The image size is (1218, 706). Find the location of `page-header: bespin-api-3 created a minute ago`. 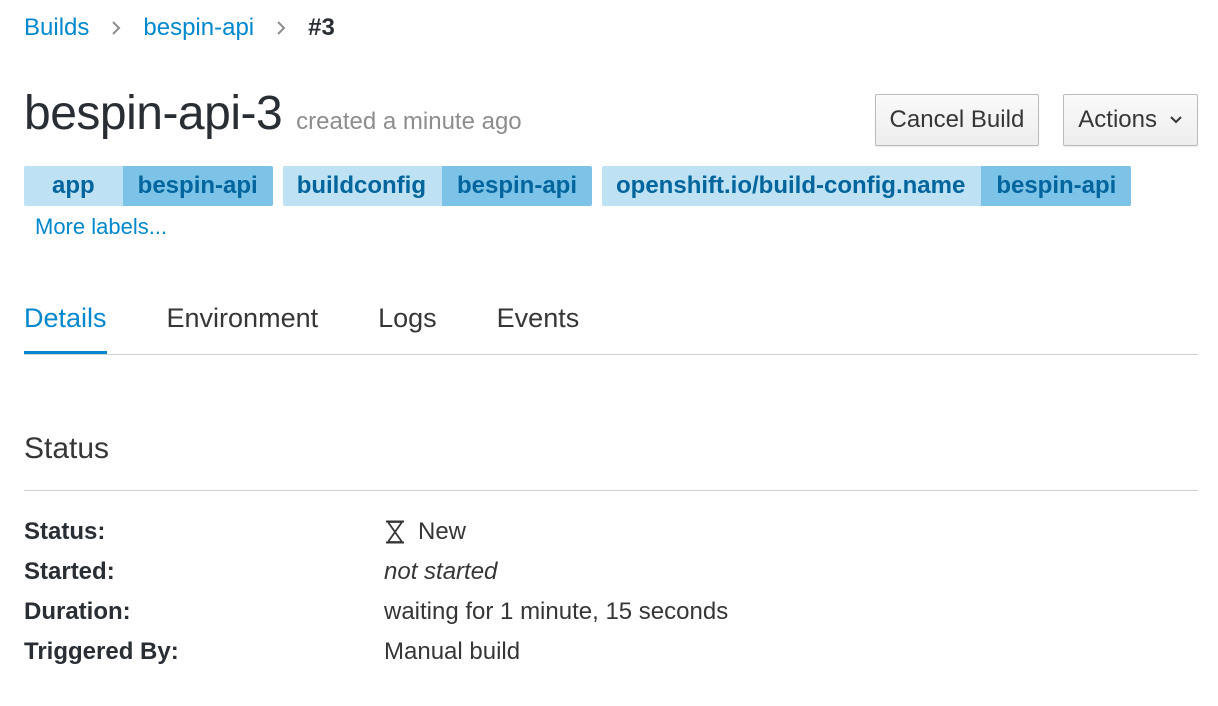

page-header: bespin-api-3 created a minute ago is located at coordinates (273, 118).